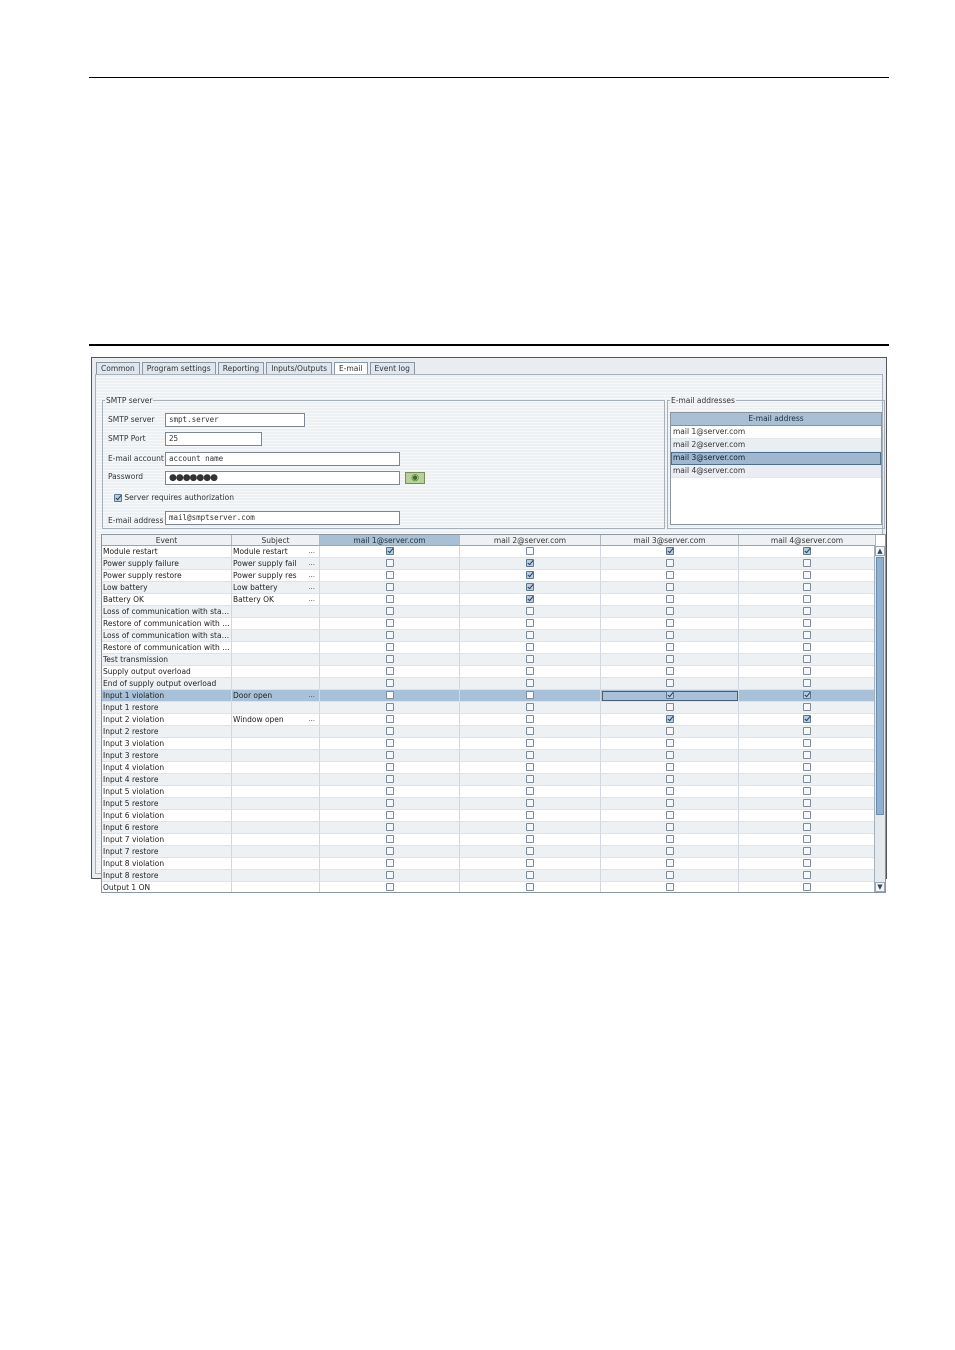 The image size is (955, 1350). I want to click on table-row: Input 2 restore, so click(489, 732).